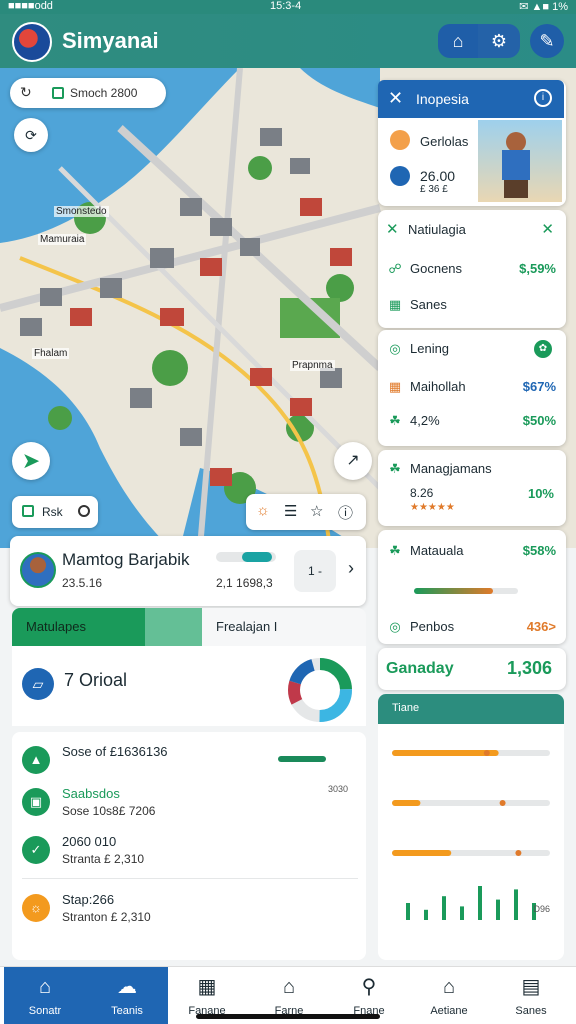  Describe the element at coordinates (32, 42) in the screenshot. I see `app-logo` at that location.